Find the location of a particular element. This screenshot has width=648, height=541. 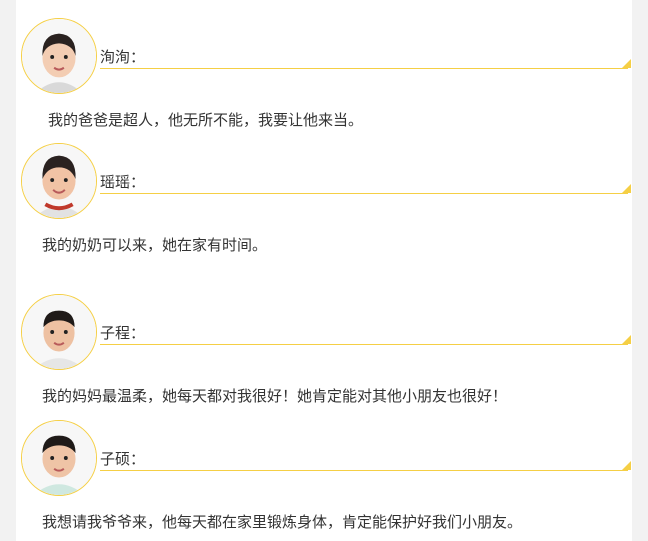

child-message: 我想请我爷爷来，他每天都在家里锻炼身体，肯定能保护好我们小朋友。 is located at coordinates (282, 522).